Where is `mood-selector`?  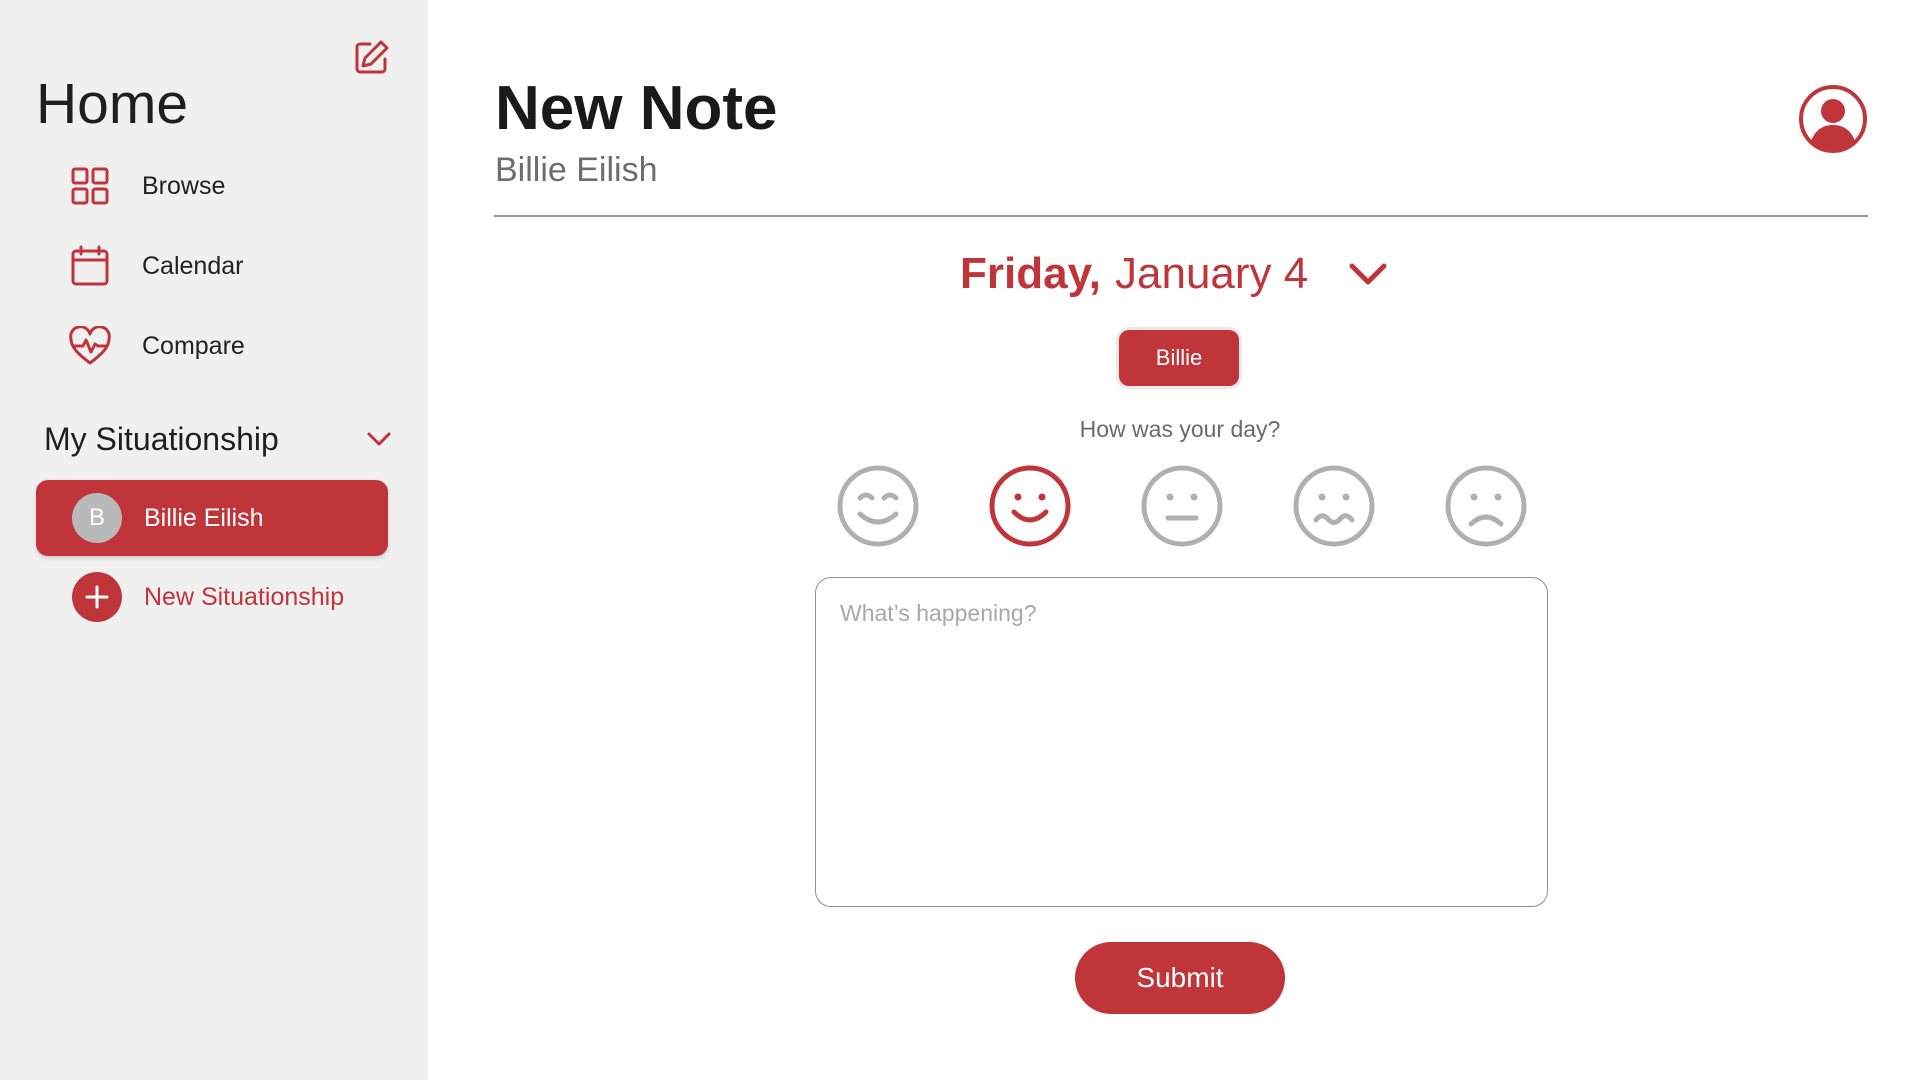
mood-selector is located at coordinates (1182, 506).